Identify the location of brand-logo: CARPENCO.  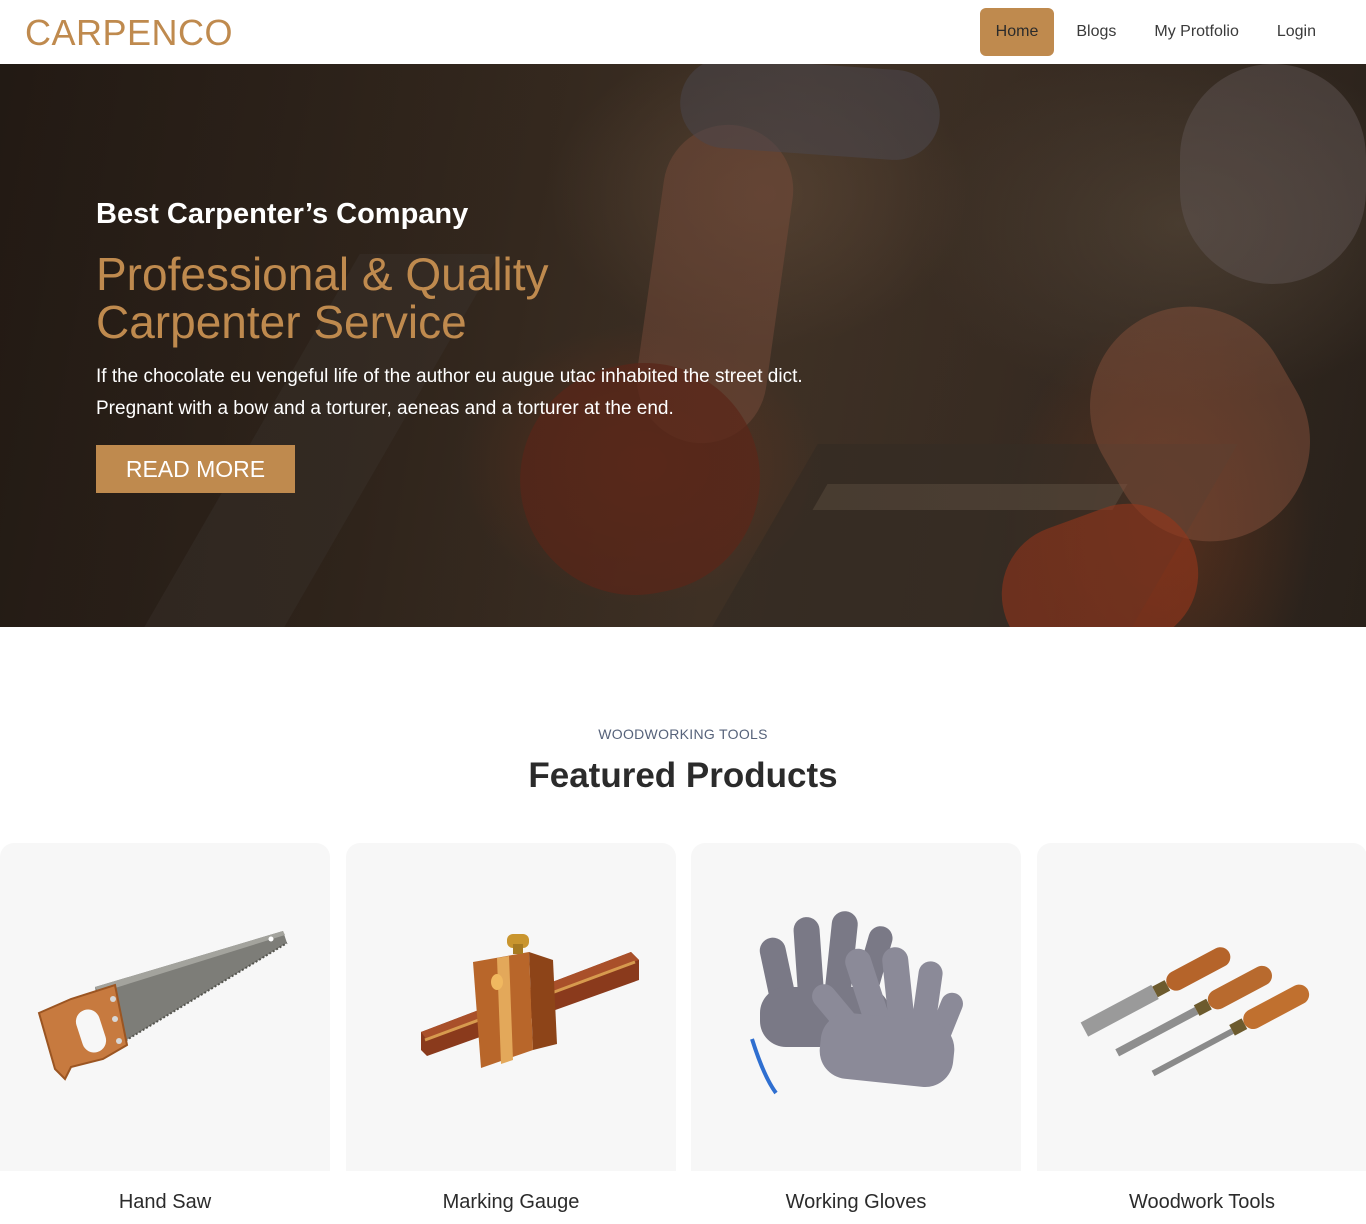
(129, 33).